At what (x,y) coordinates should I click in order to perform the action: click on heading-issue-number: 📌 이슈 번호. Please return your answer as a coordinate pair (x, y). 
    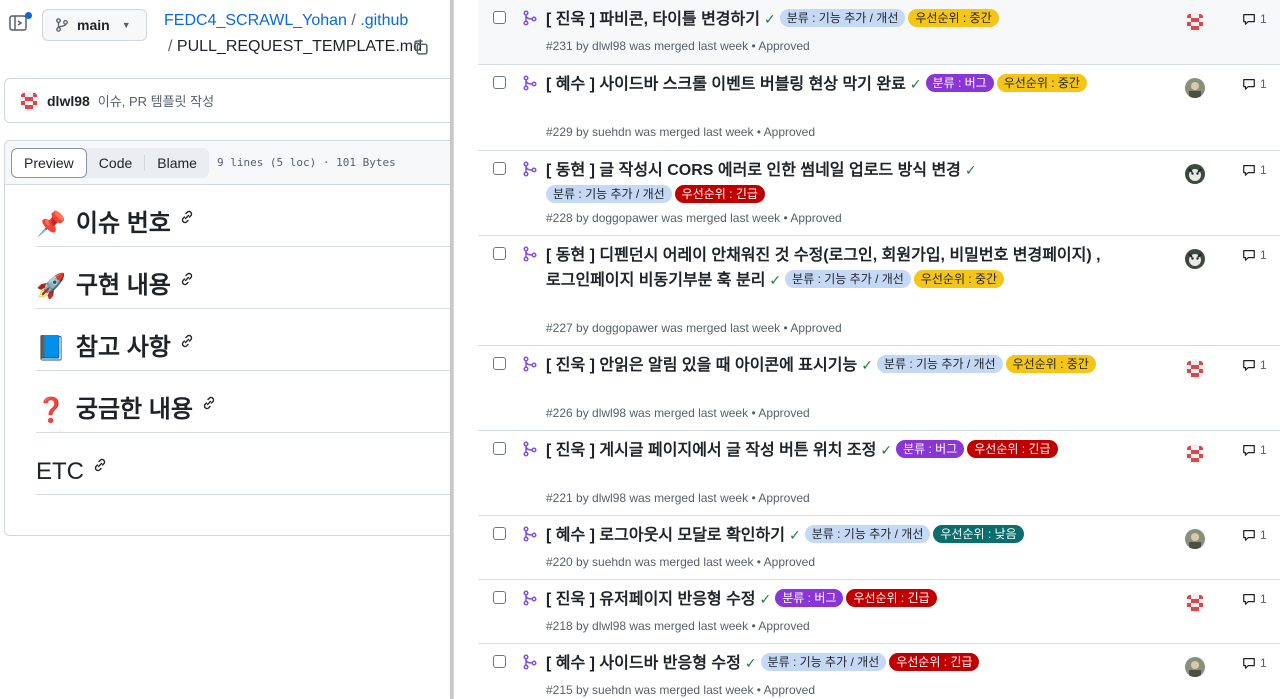
    Looking at the image, I should click on (243, 216).